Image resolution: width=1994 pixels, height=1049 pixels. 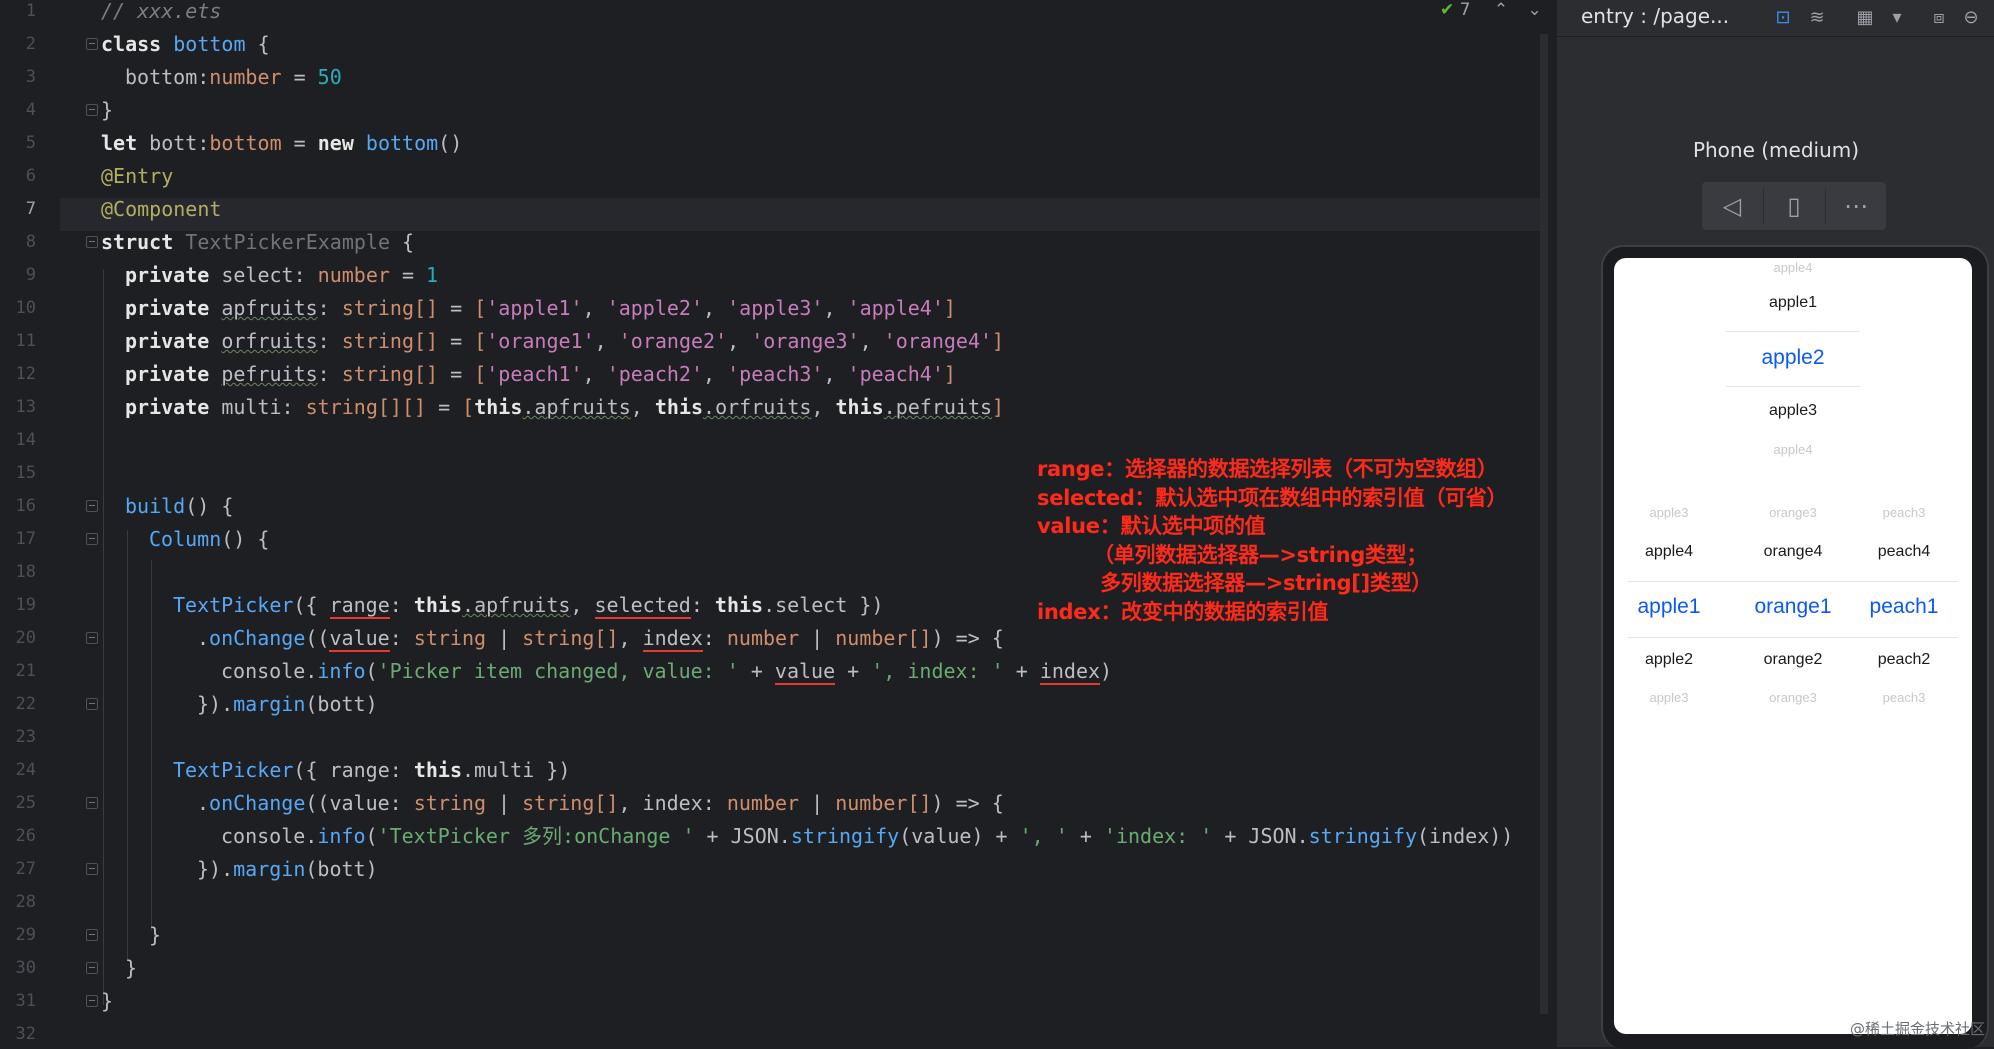 I want to click on line-number: 29, so click(x=25, y=935).